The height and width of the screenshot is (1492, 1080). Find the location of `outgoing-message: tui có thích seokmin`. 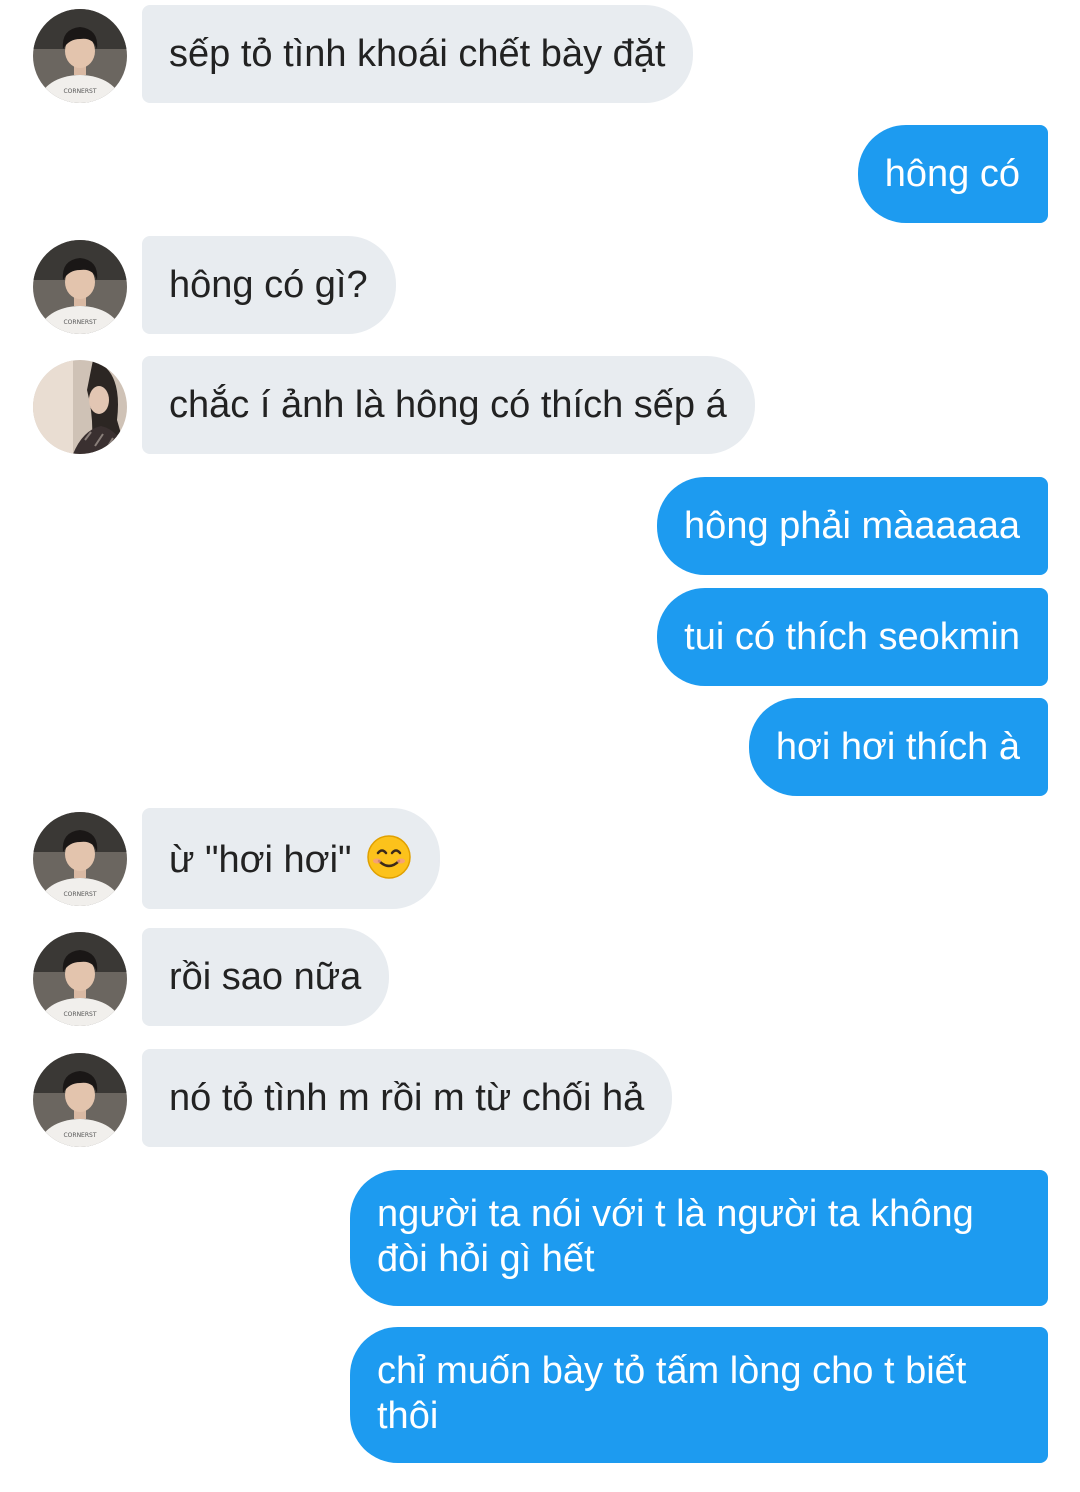

outgoing-message: tui có thích seokmin is located at coordinates (852, 637).